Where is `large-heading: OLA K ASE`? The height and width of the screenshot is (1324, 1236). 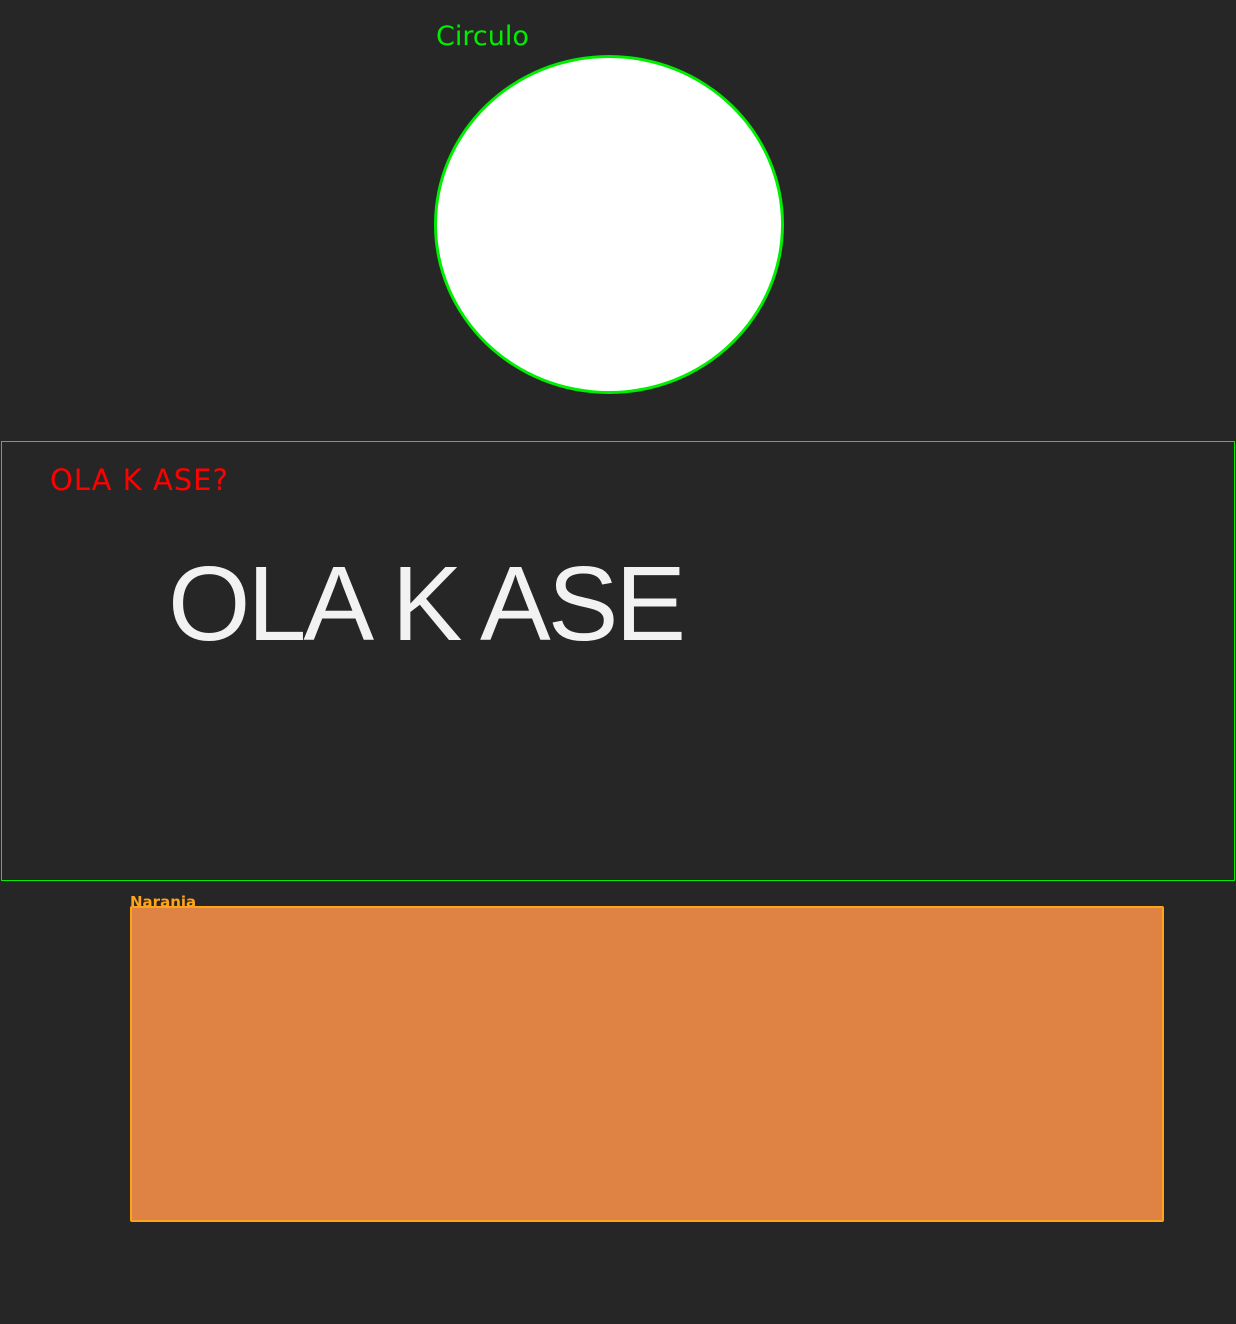 large-heading: OLA K ASE is located at coordinates (427, 604).